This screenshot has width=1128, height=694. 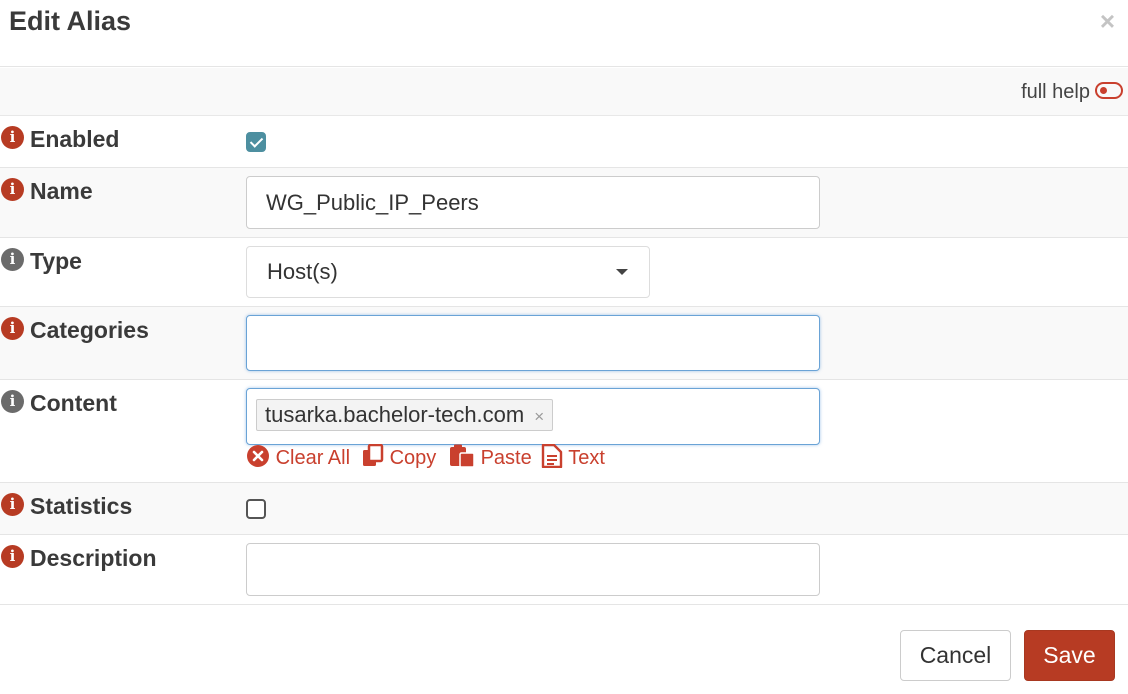 I want to click on paste-link: Paste, so click(x=490, y=457).